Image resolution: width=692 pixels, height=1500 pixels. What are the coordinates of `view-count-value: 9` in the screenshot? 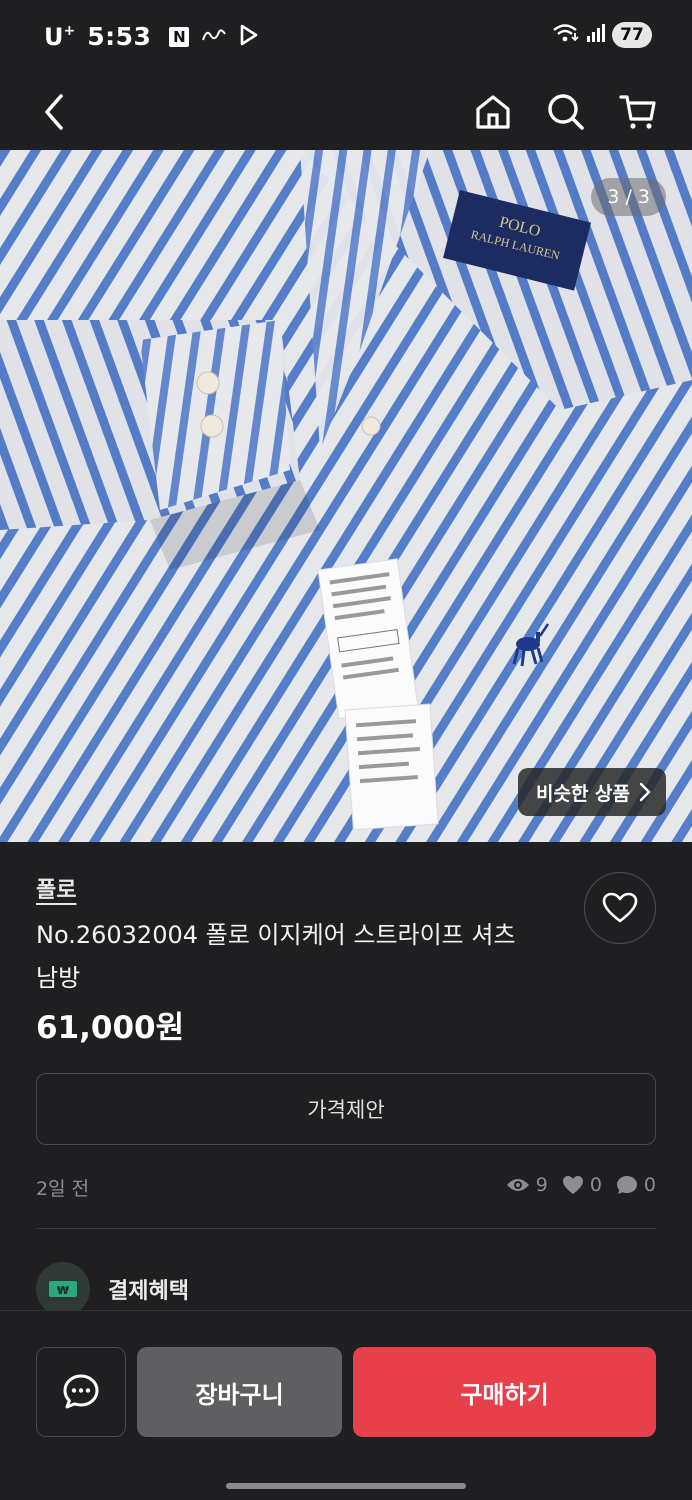 It's located at (541, 1185).